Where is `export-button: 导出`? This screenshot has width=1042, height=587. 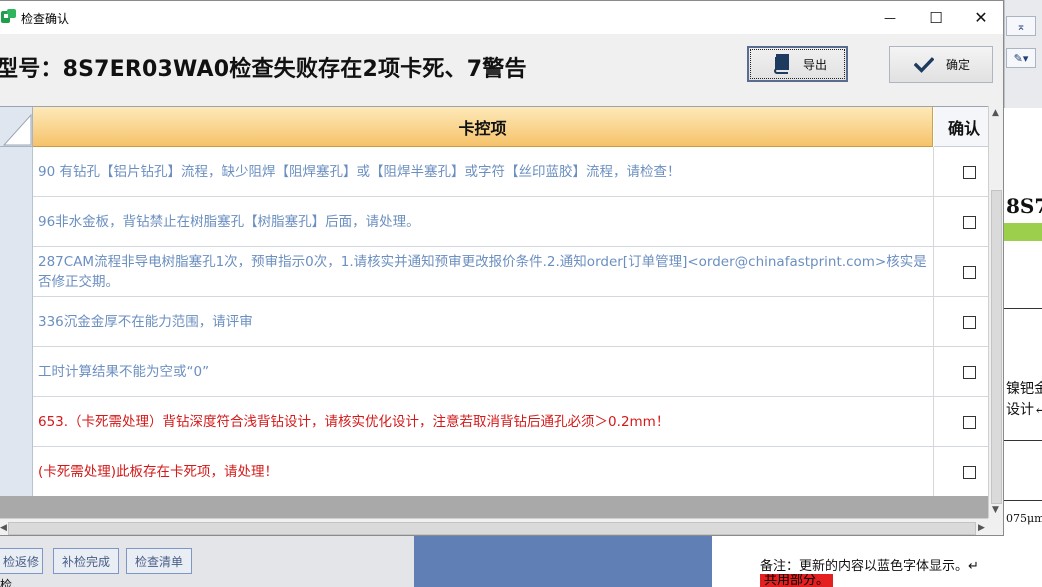 export-button: 导出 is located at coordinates (797, 64).